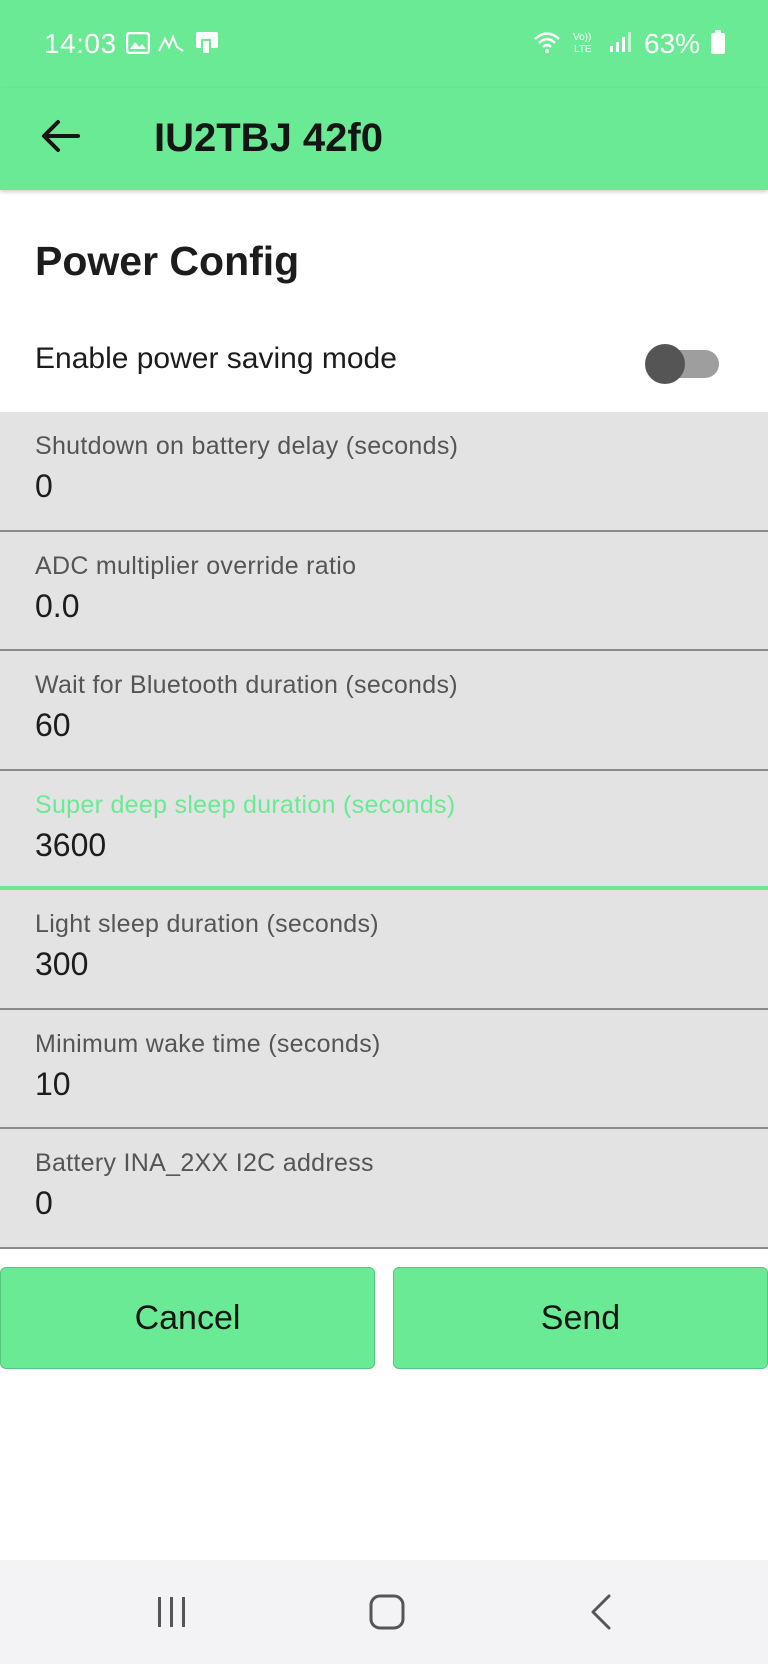 This screenshot has width=768, height=1664. Describe the element at coordinates (207, 924) in the screenshot. I see `field-label: Light sleep duration (seconds)` at that location.